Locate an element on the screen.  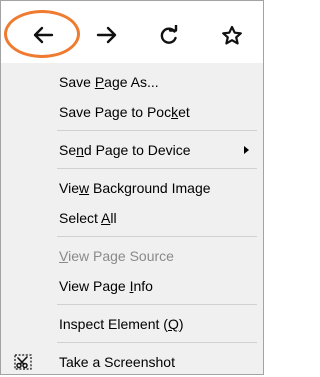
menu-item-select-all: Select All is located at coordinates (132, 218).